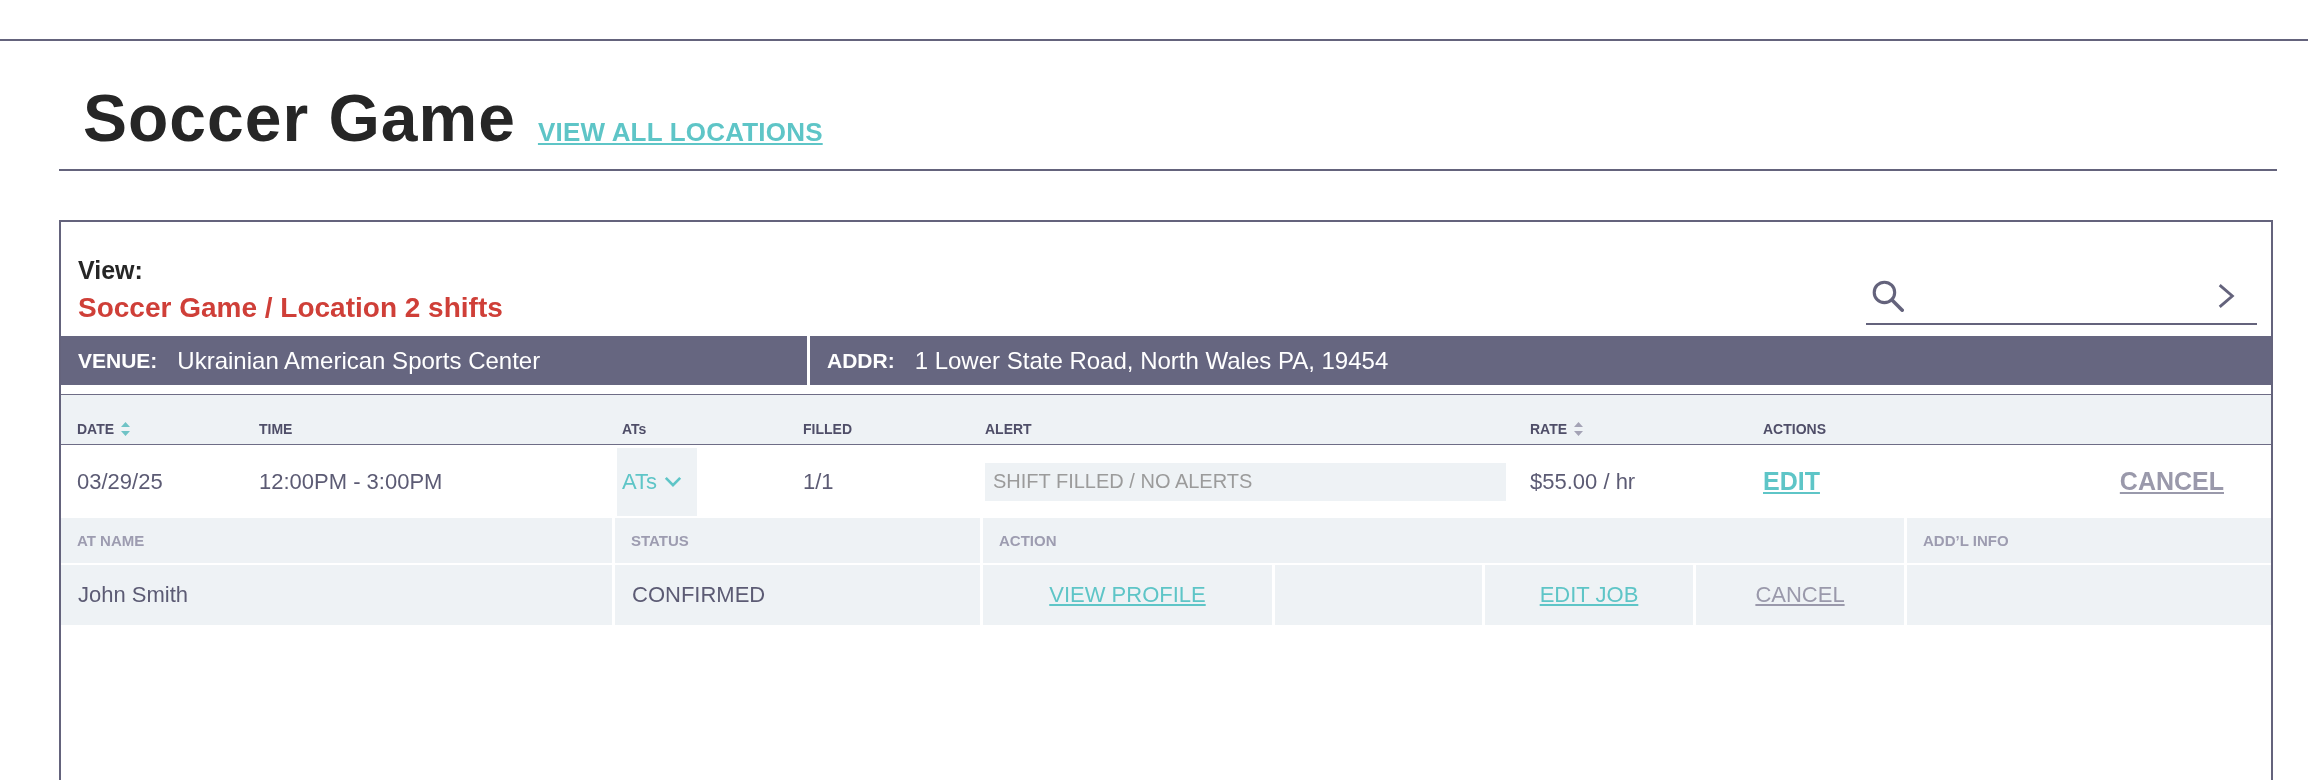 The width and height of the screenshot is (2308, 780). I want to click on column-header: ACTION, so click(1443, 540).